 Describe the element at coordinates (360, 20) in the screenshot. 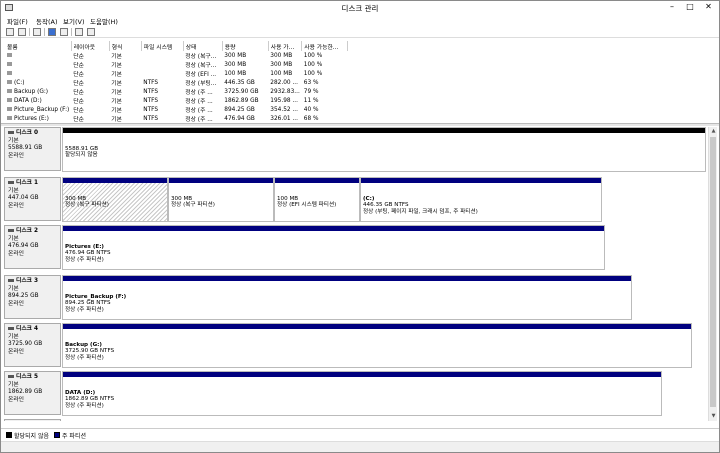

I see `menu-bar: 파일(F) 동작(A) 보기(V) 도움말(H)` at that location.